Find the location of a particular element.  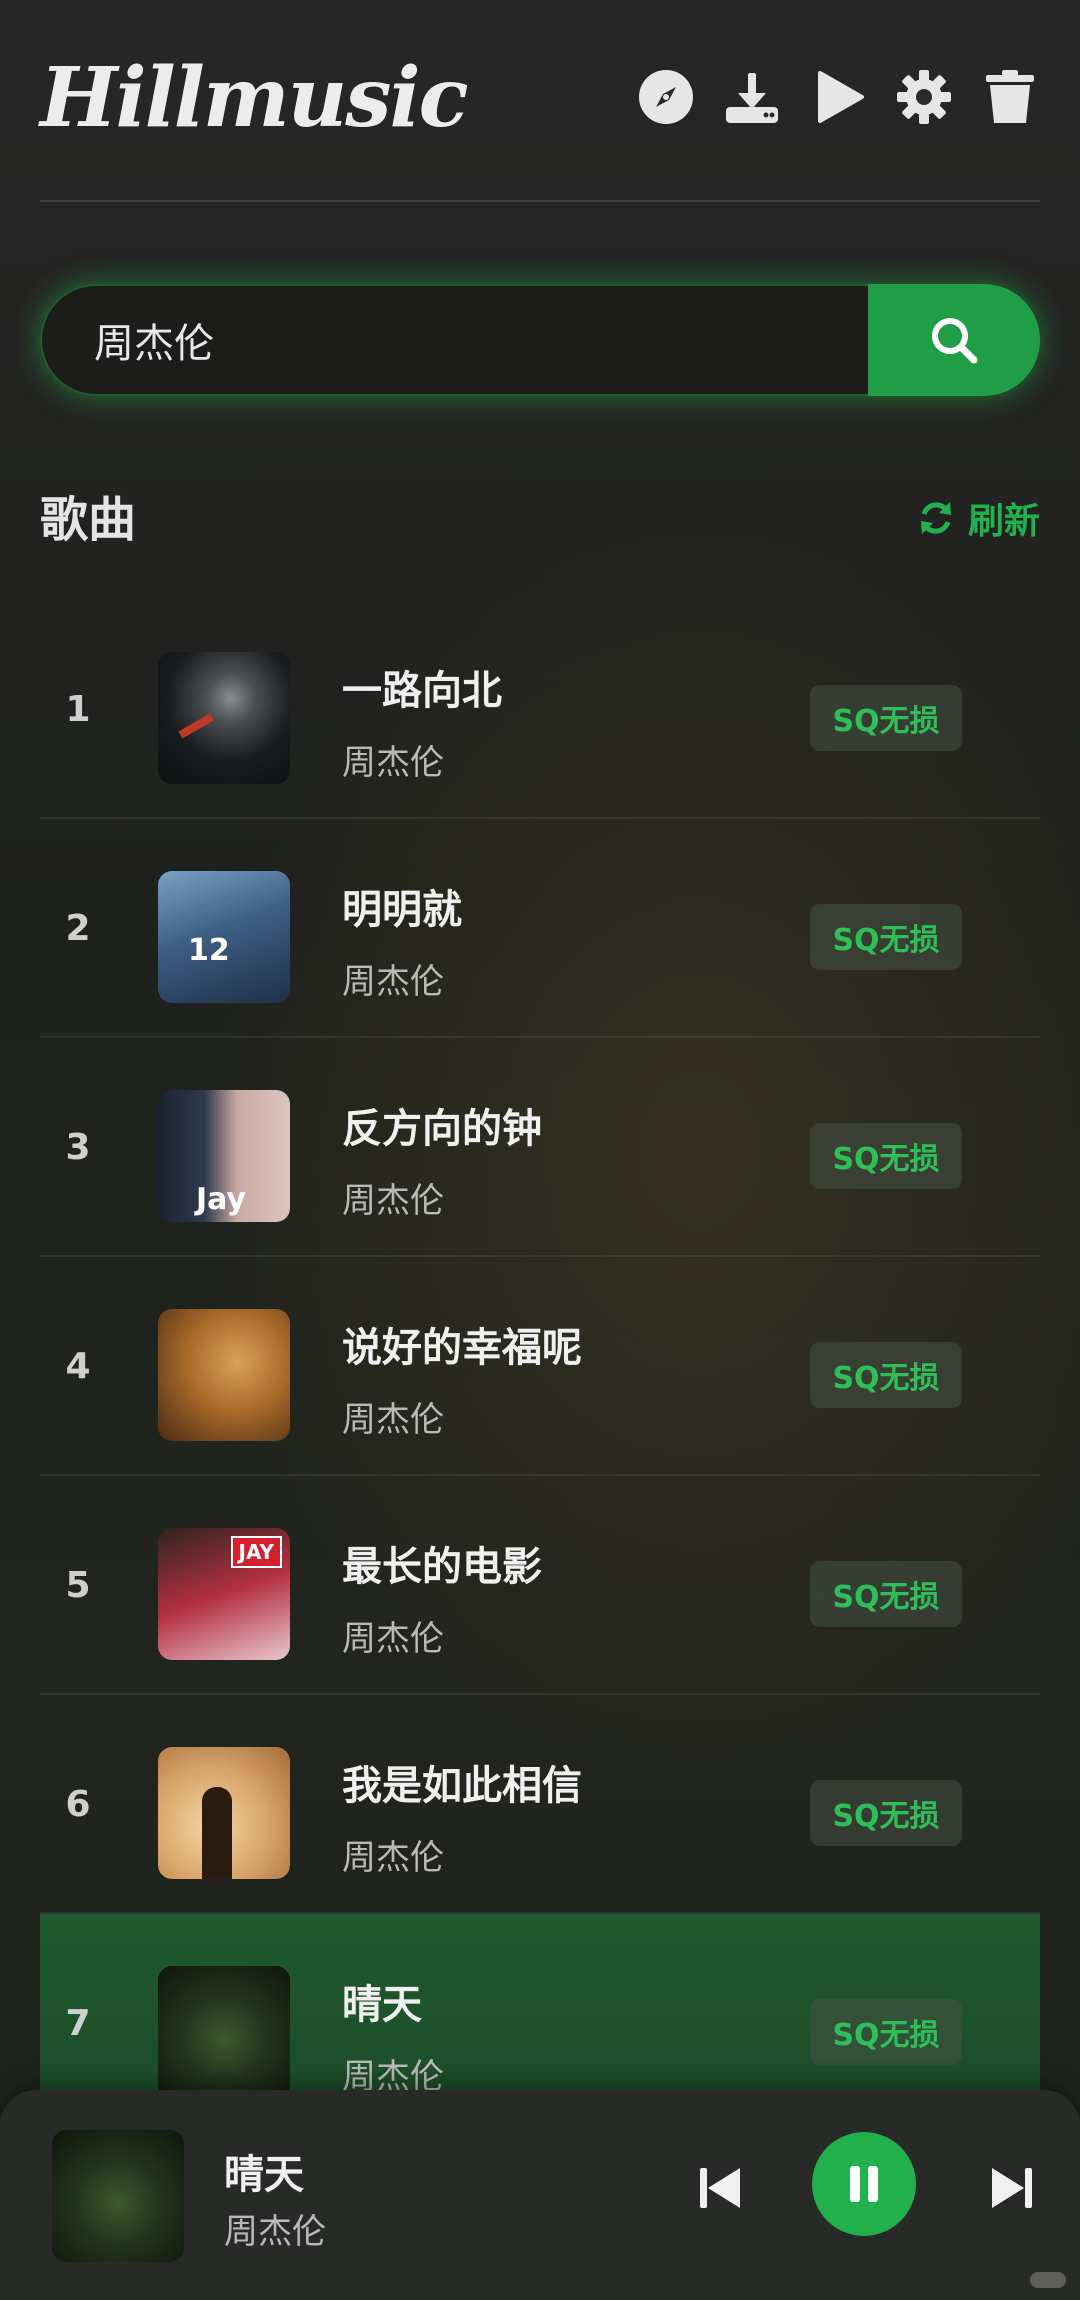

song-number: 4 is located at coordinates (78, 1366).